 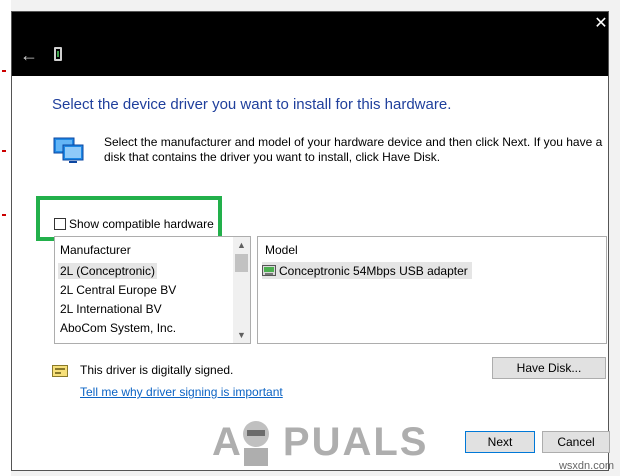 What do you see at coordinates (241, 290) in the screenshot?
I see `scrollbar: ▲ ▼` at bounding box center [241, 290].